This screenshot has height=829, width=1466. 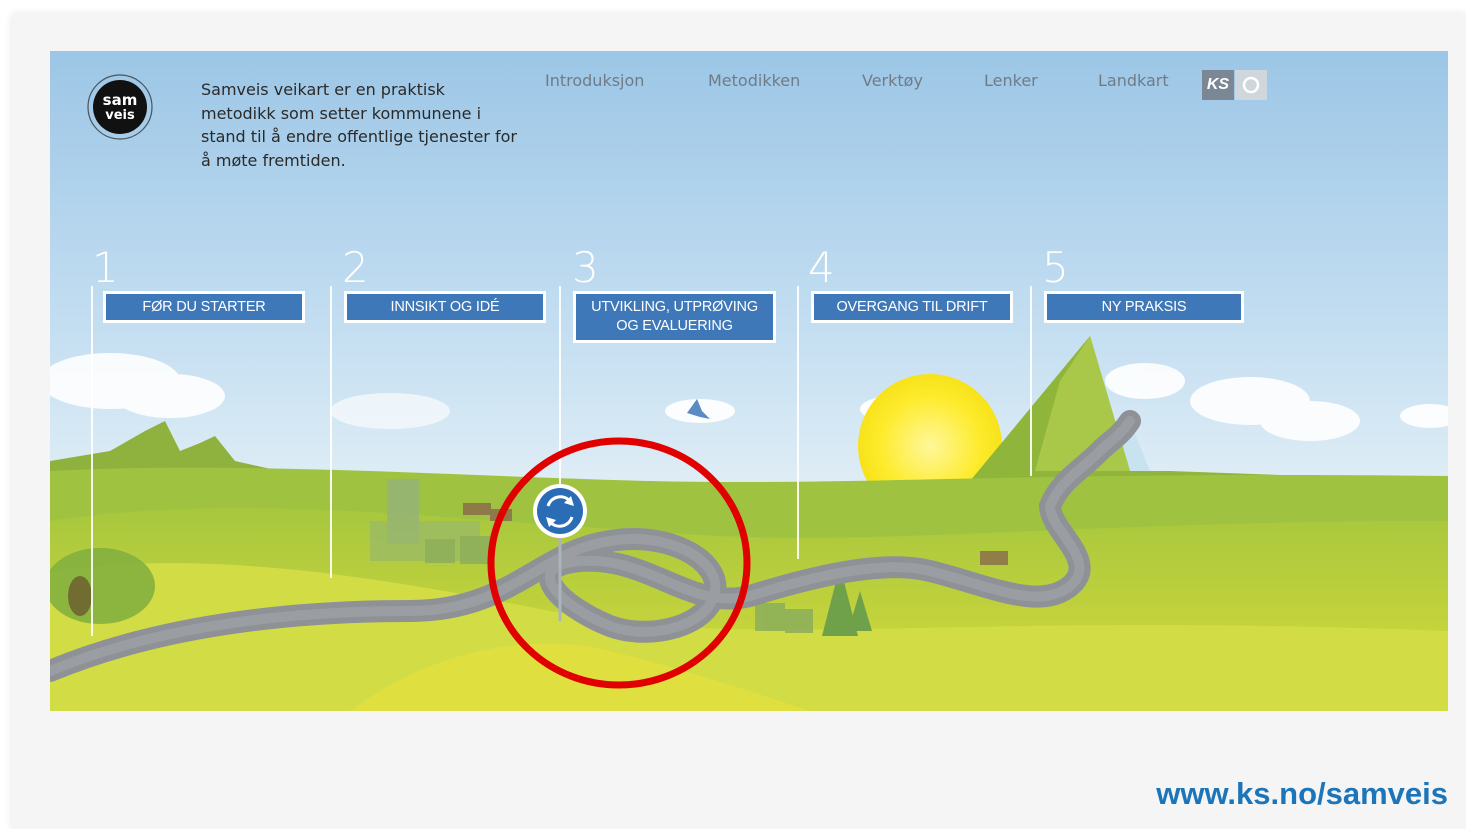 What do you see at coordinates (1133, 80) in the screenshot?
I see `nav-landkart: Landkart` at bounding box center [1133, 80].